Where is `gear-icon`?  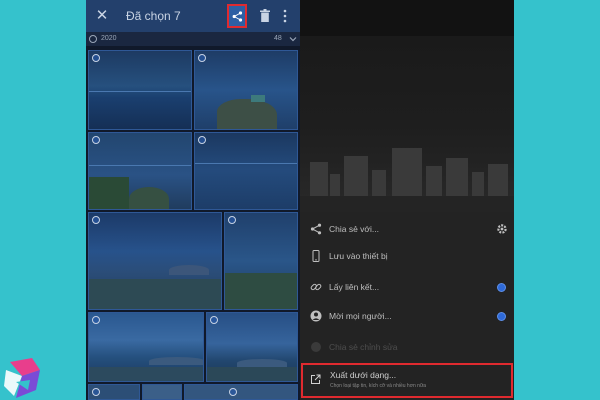
gear-icon is located at coordinates (502, 229).